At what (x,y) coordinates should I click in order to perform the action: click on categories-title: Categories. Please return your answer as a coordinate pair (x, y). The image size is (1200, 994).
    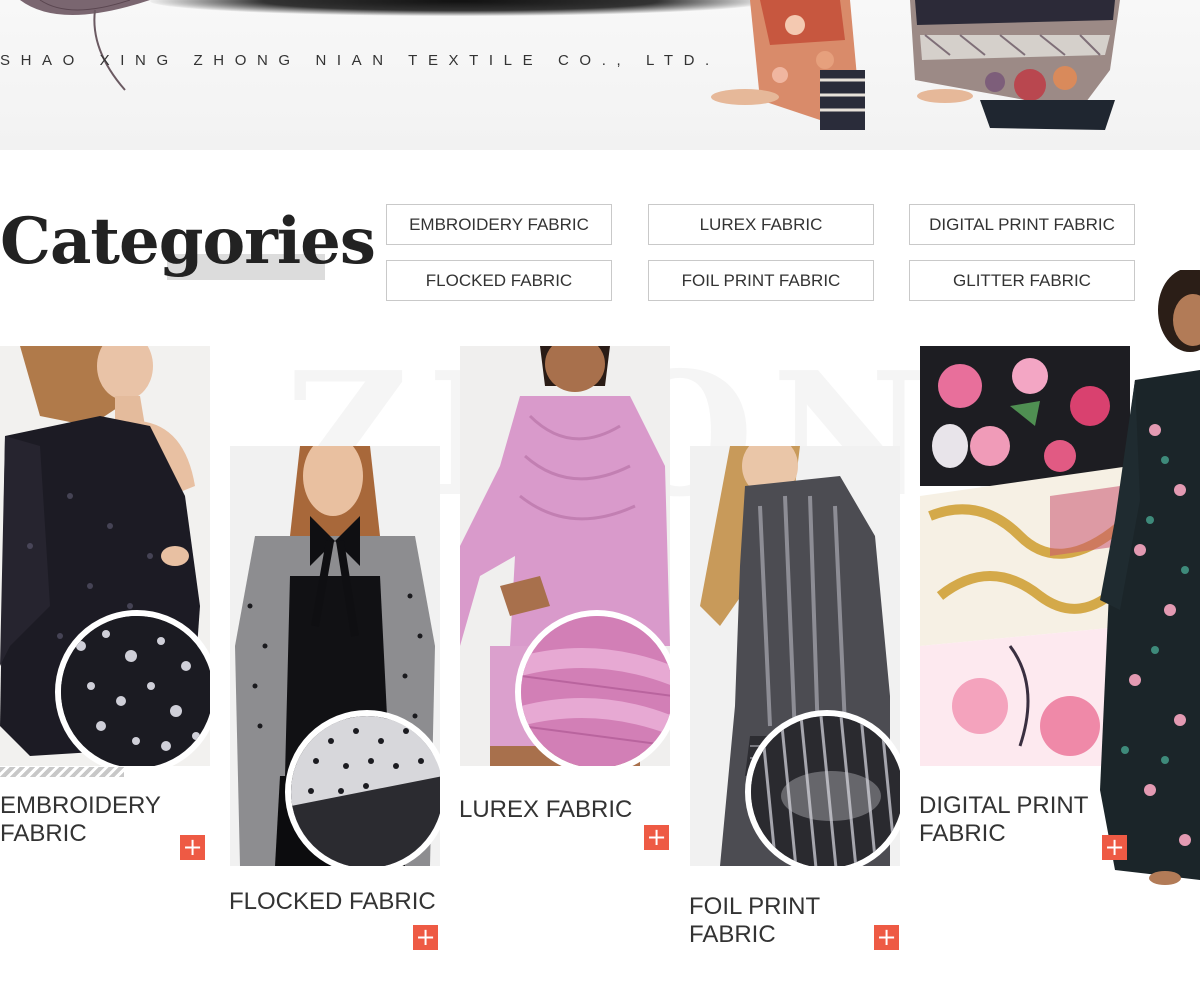
    Looking at the image, I should click on (188, 241).